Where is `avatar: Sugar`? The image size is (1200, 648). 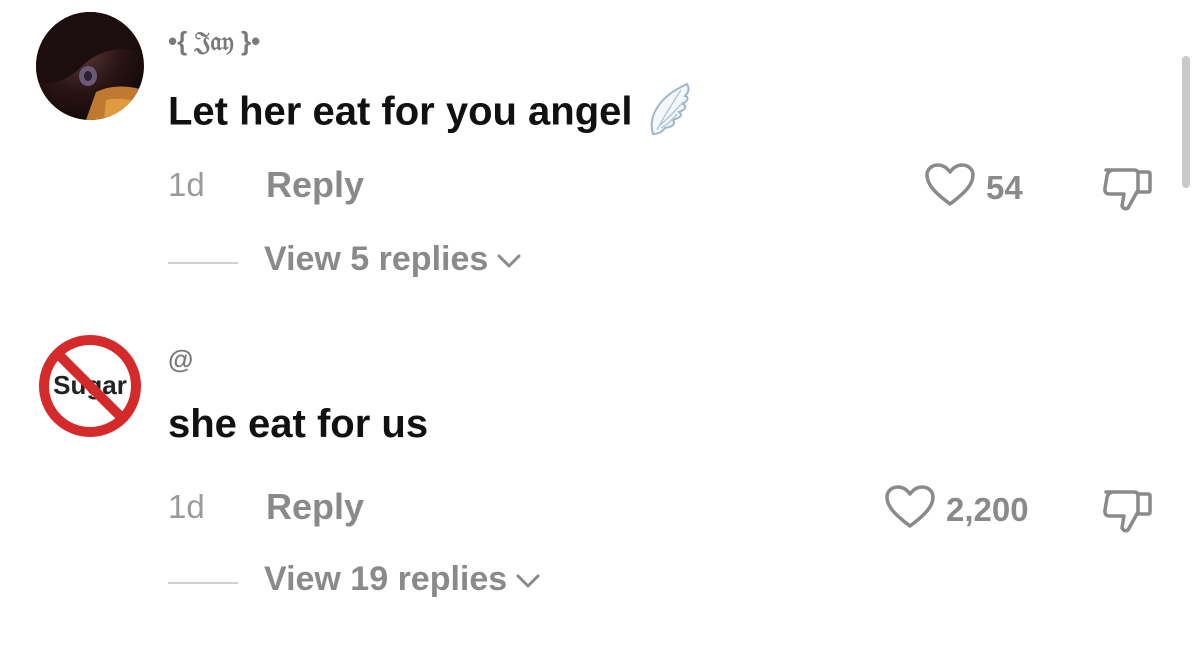 avatar: Sugar is located at coordinates (90, 386).